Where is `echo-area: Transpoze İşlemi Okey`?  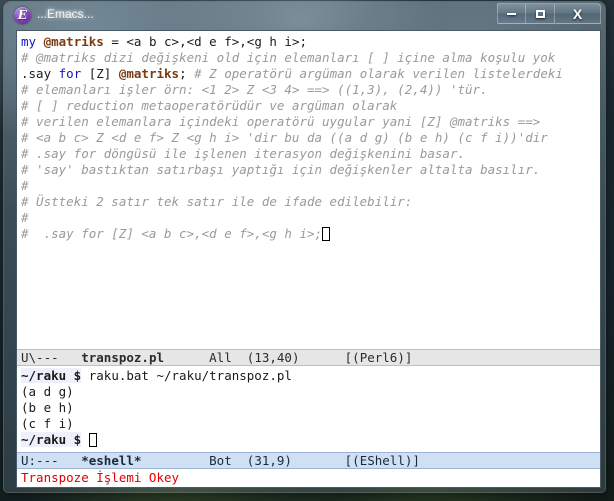 echo-area: Transpoze İşlemi Okey is located at coordinates (308, 478).